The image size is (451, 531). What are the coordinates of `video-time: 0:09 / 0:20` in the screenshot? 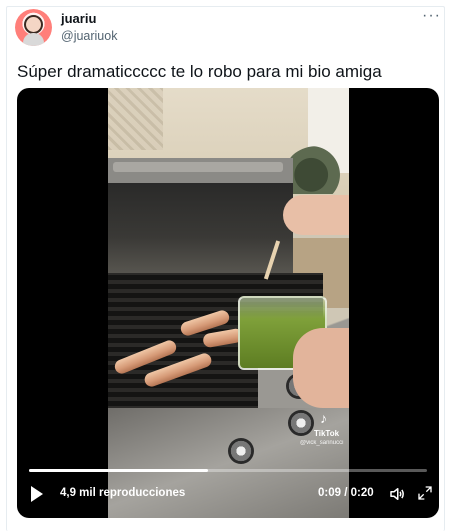 It's located at (346, 493).